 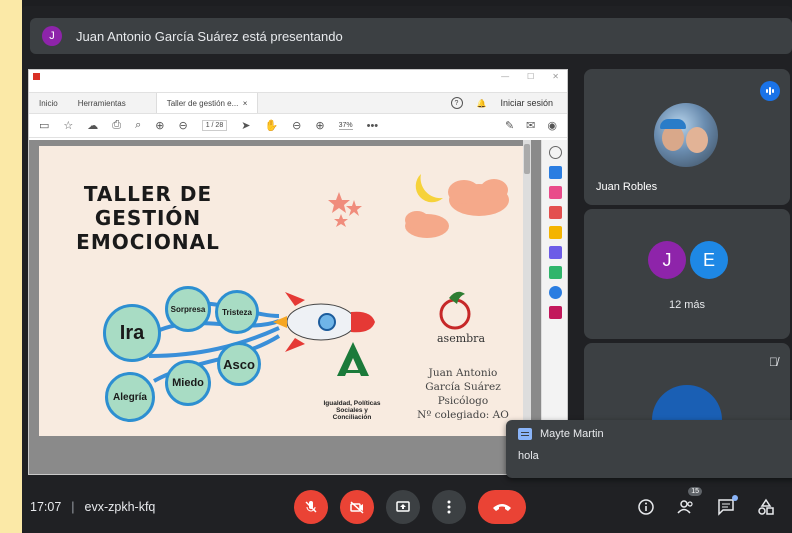 I want to click on more-options-button, so click(x=449, y=506).